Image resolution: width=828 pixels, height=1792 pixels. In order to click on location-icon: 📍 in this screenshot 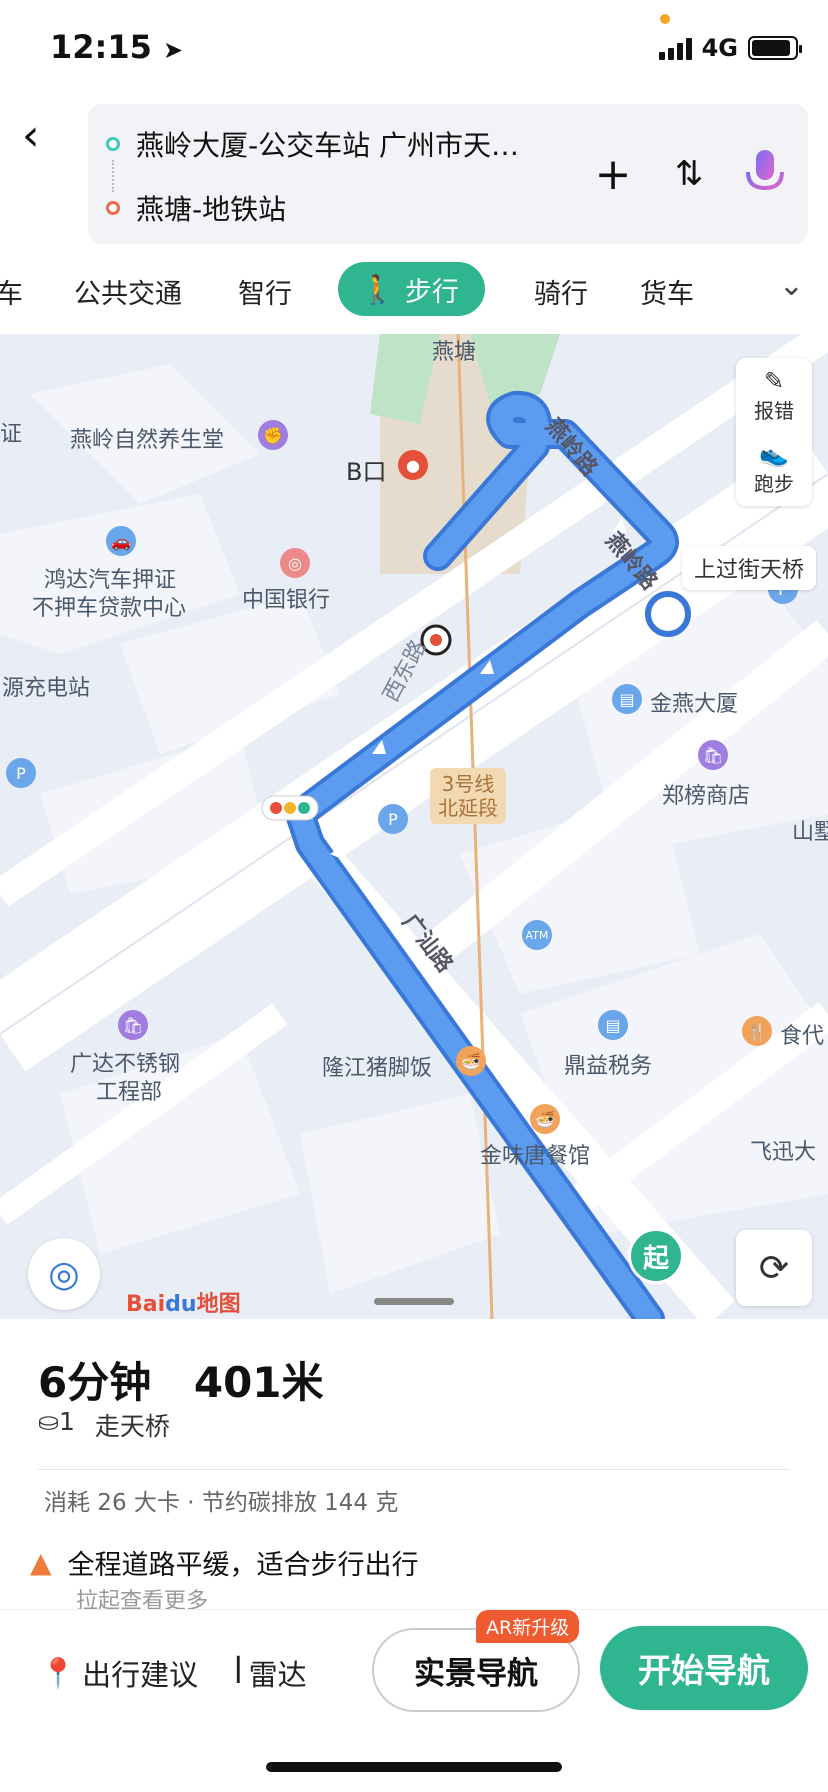, I will do `click(58, 1672)`.